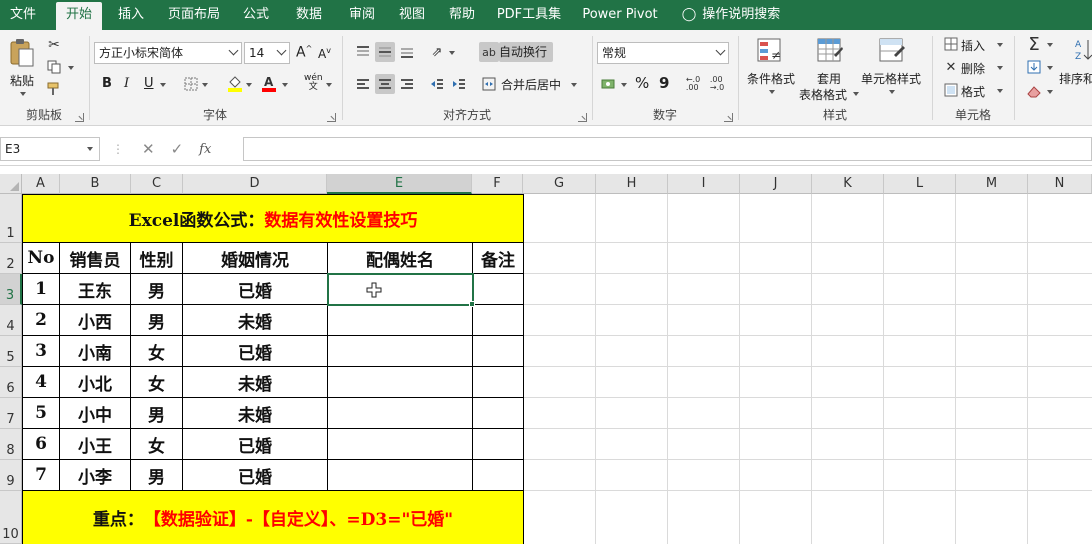 This screenshot has height=544, width=1092. I want to click on clear-dropdown-icon, so click(1050, 92).